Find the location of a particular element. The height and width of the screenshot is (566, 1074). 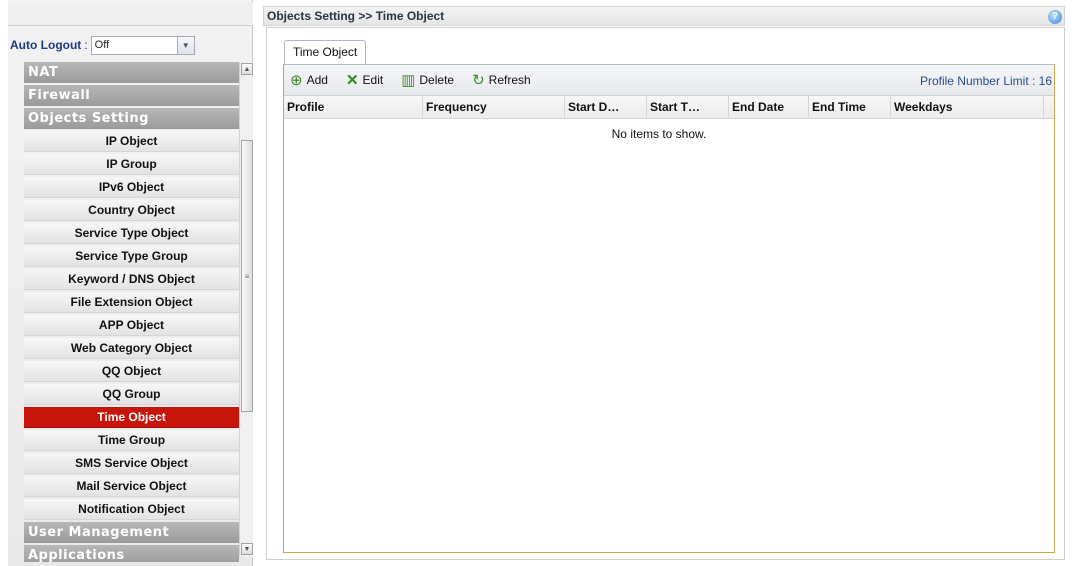

column-header-end-time: End Time is located at coordinates (850, 107).